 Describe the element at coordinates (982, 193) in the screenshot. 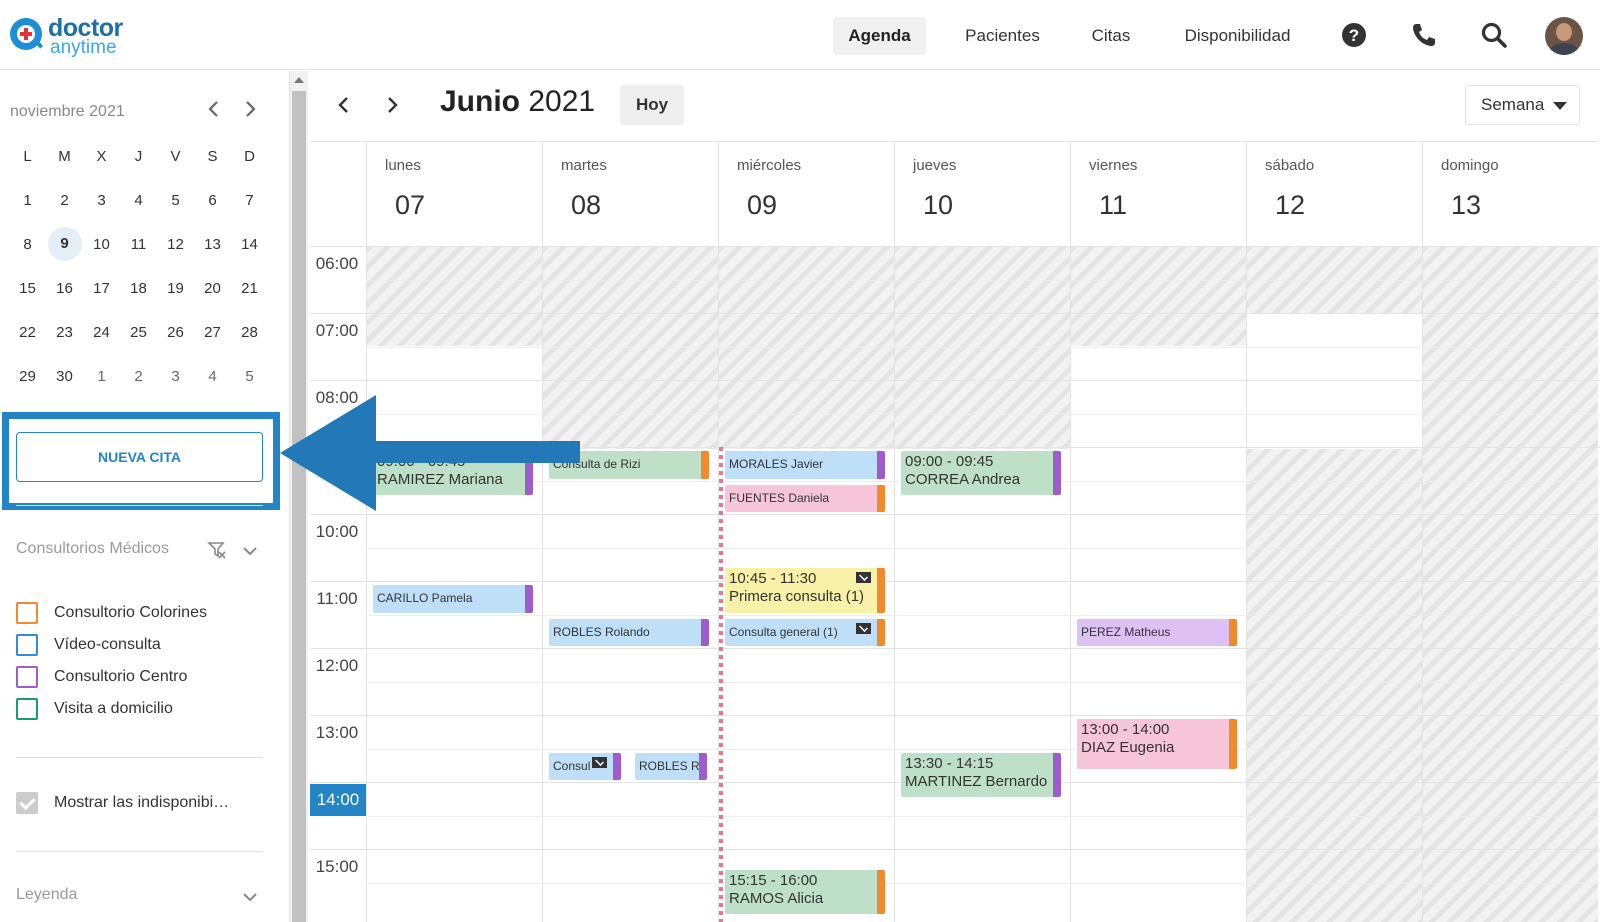

I see `day-header: jueves 10` at that location.